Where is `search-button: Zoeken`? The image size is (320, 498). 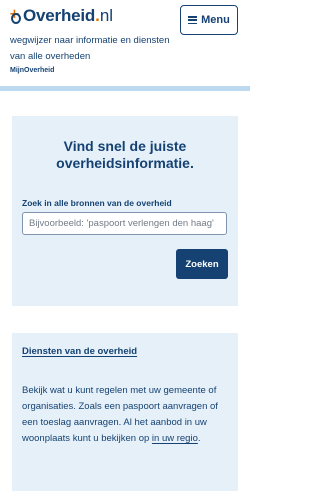
search-button: Zoeken is located at coordinates (202, 264).